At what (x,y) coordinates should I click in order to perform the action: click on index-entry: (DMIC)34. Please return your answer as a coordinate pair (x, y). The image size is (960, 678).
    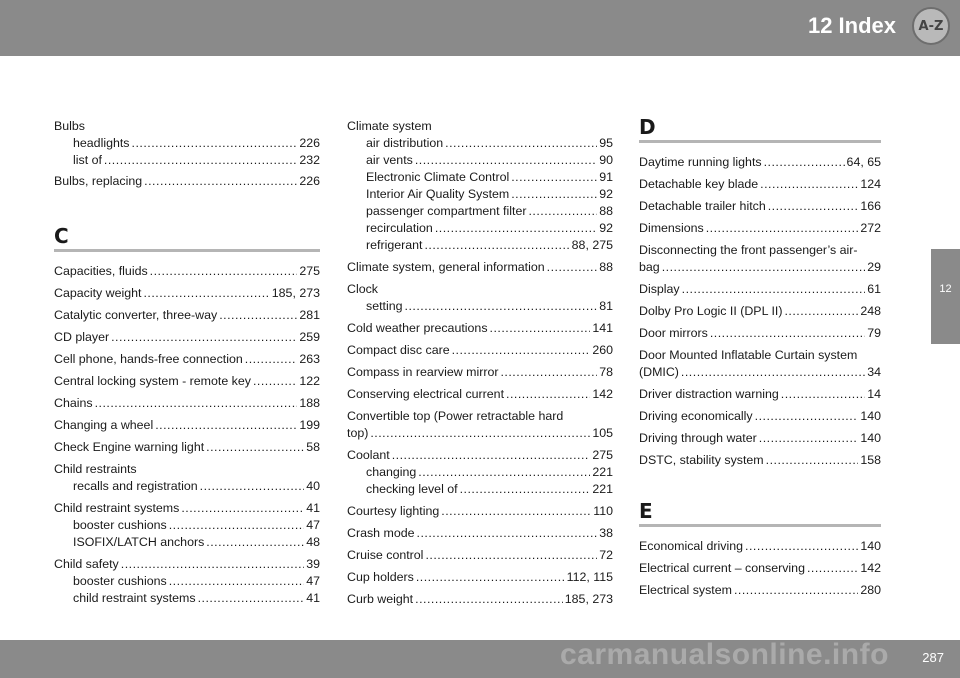
    Looking at the image, I should click on (760, 372).